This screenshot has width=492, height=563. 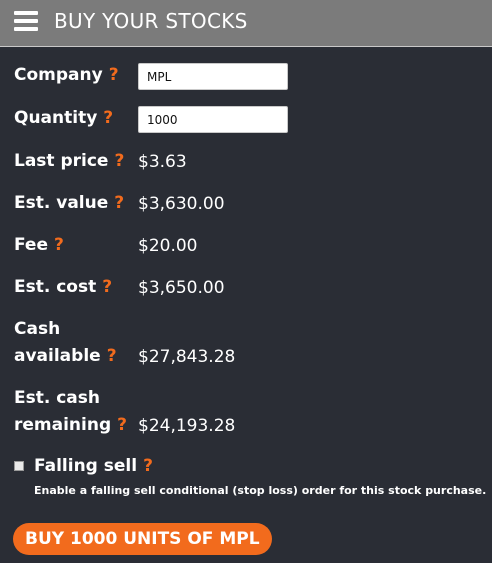 I want to click on last-price-help-icon: ?, so click(x=119, y=161).